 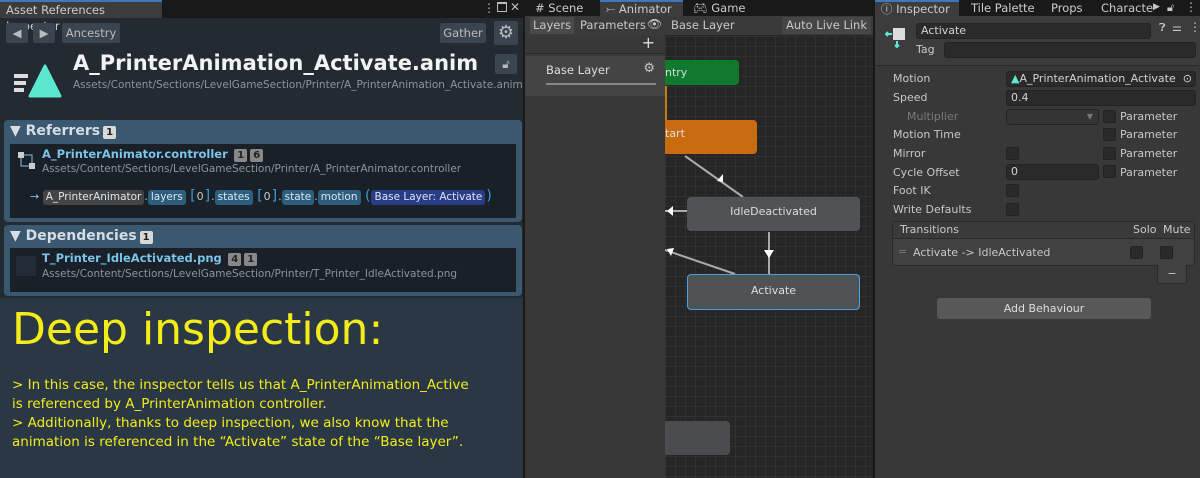 I want to click on tab-bar: Asset References Inspector ⋮ ✕, so click(x=261, y=16).